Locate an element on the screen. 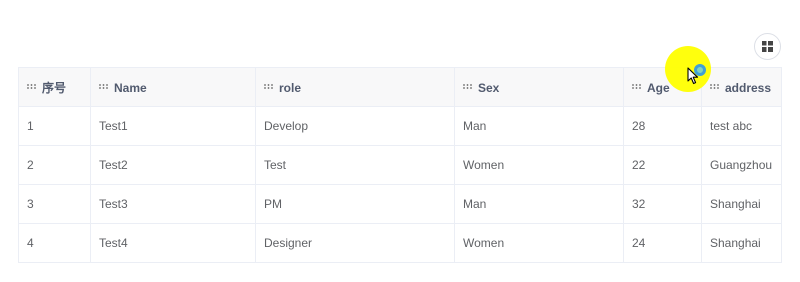 The width and height of the screenshot is (800, 282). column-header-index: 序号 is located at coordinates (54, 87).